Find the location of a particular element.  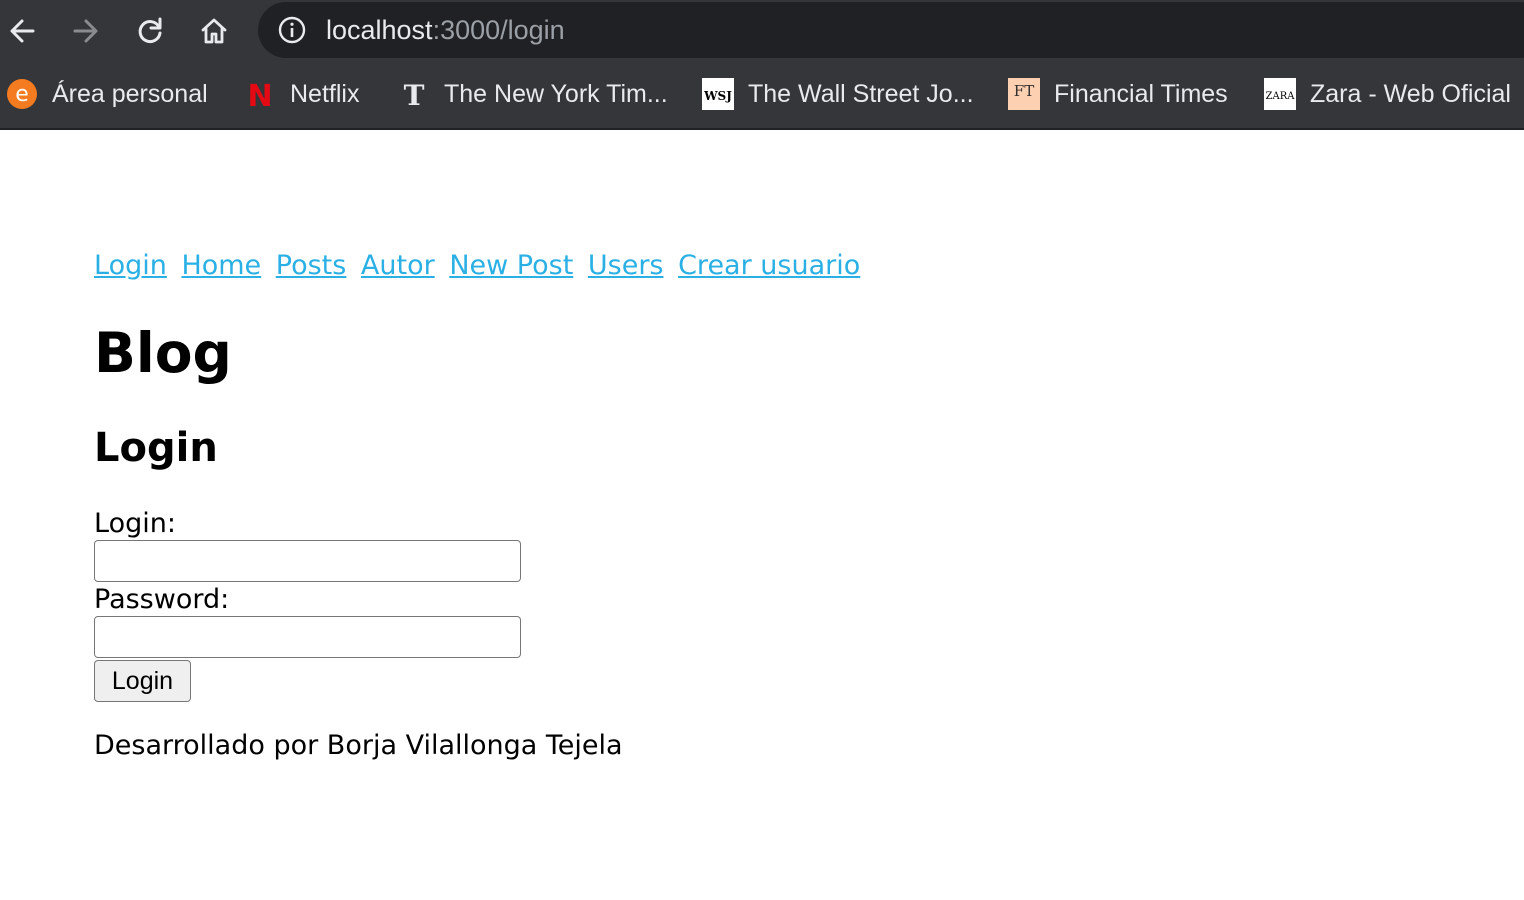

forward-button is located at coordinates (86, 31).